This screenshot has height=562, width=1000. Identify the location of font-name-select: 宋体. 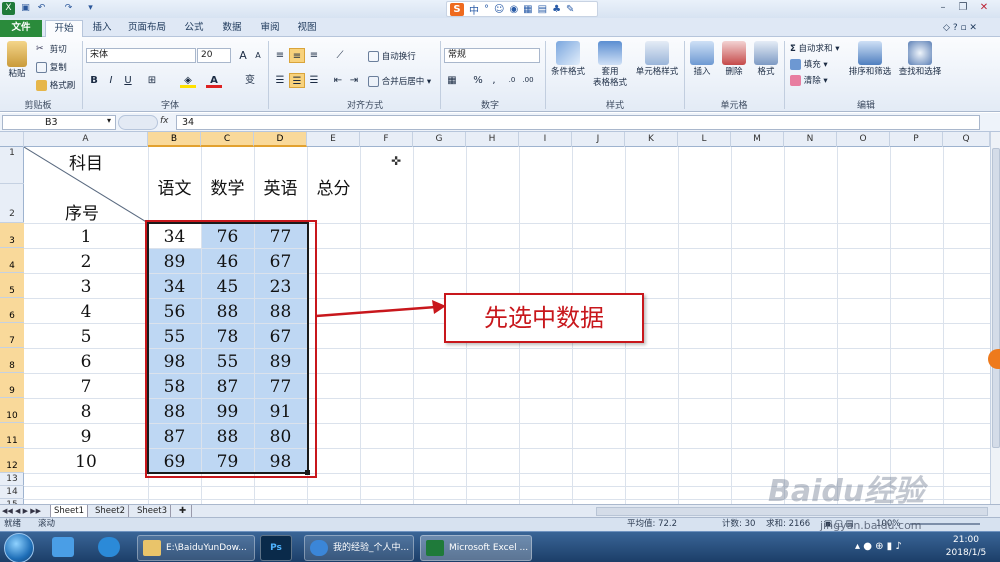
(141, 55).